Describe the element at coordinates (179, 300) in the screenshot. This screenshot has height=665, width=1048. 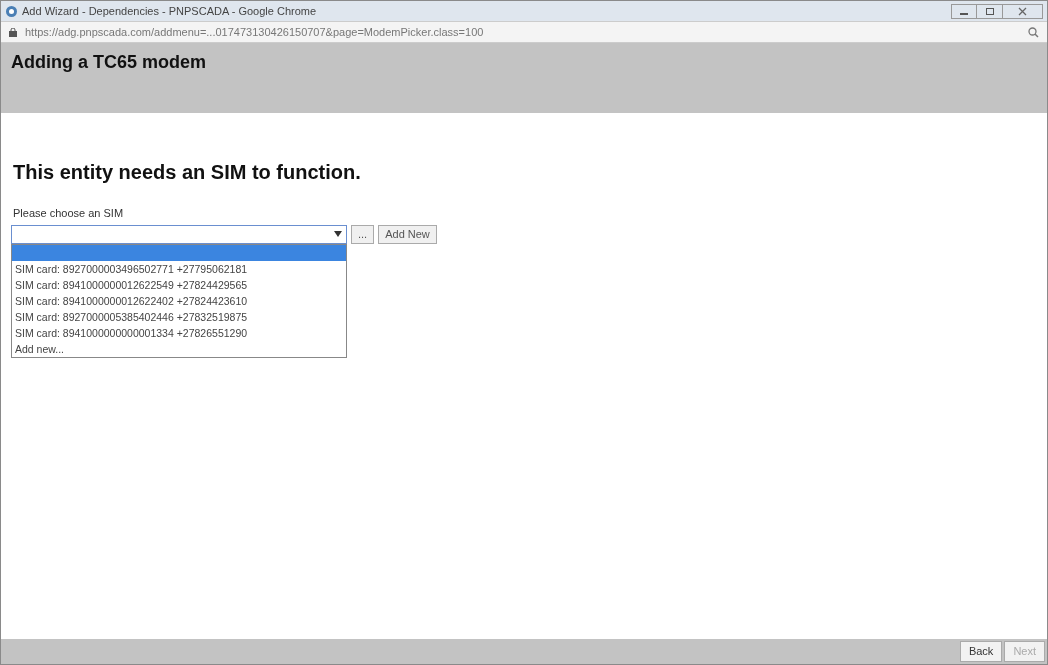
I see `dropdown-option: SIM card: 8941000000012622402 +27824423610` at that location.